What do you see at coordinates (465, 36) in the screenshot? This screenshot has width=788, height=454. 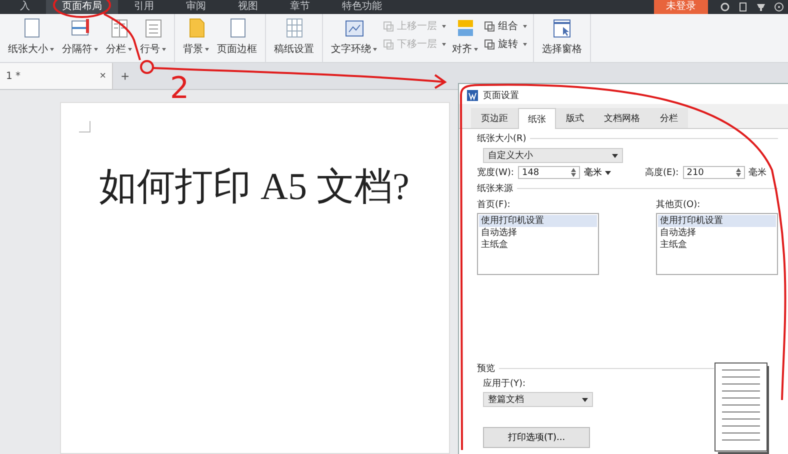 I see `toolbar-button: 对齐` at bounding box center [465, 36].